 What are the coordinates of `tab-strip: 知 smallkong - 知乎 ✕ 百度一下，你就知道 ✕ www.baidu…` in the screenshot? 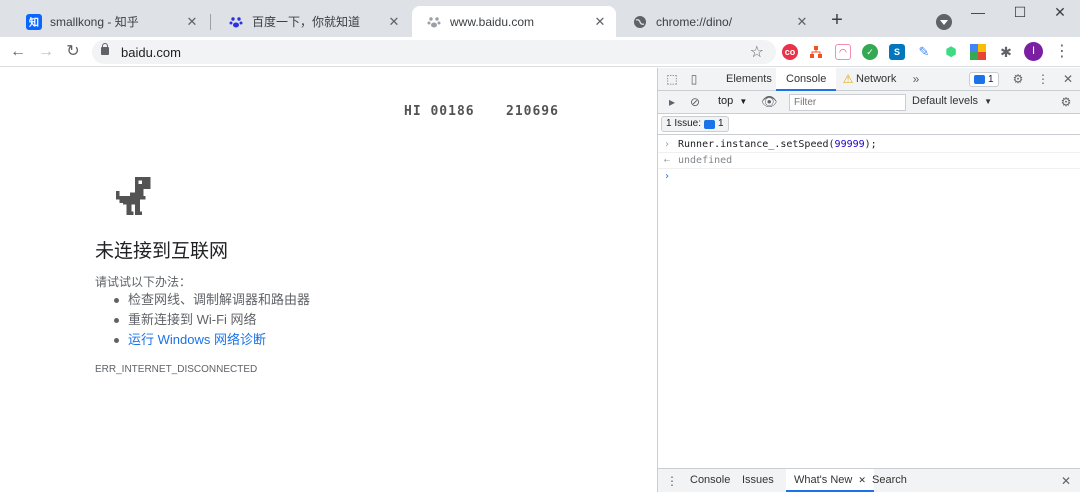 It's located at (540, 18).